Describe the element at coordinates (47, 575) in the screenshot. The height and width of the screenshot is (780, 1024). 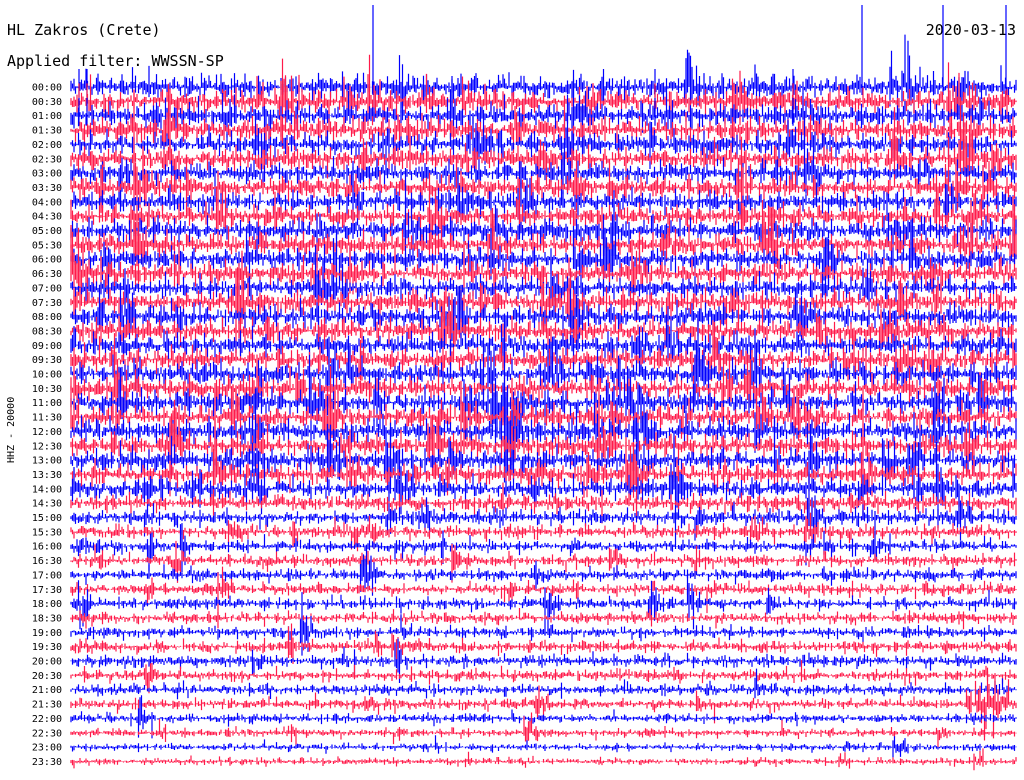
I see `row-time-label: 17:00` at that location.